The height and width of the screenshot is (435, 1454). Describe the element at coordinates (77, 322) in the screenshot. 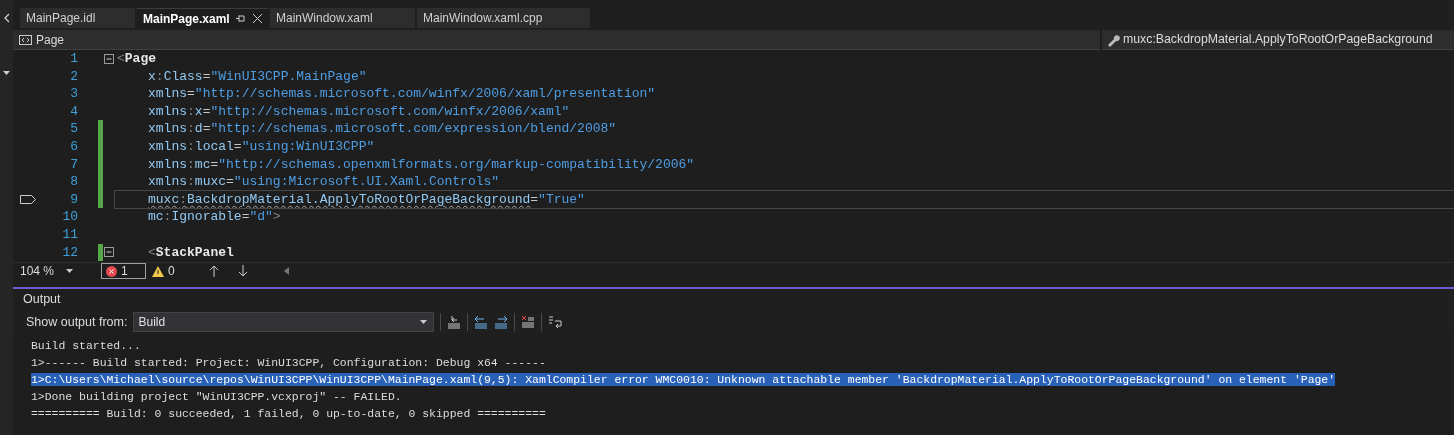

I see `output-source-label: Show output from:` at that location.